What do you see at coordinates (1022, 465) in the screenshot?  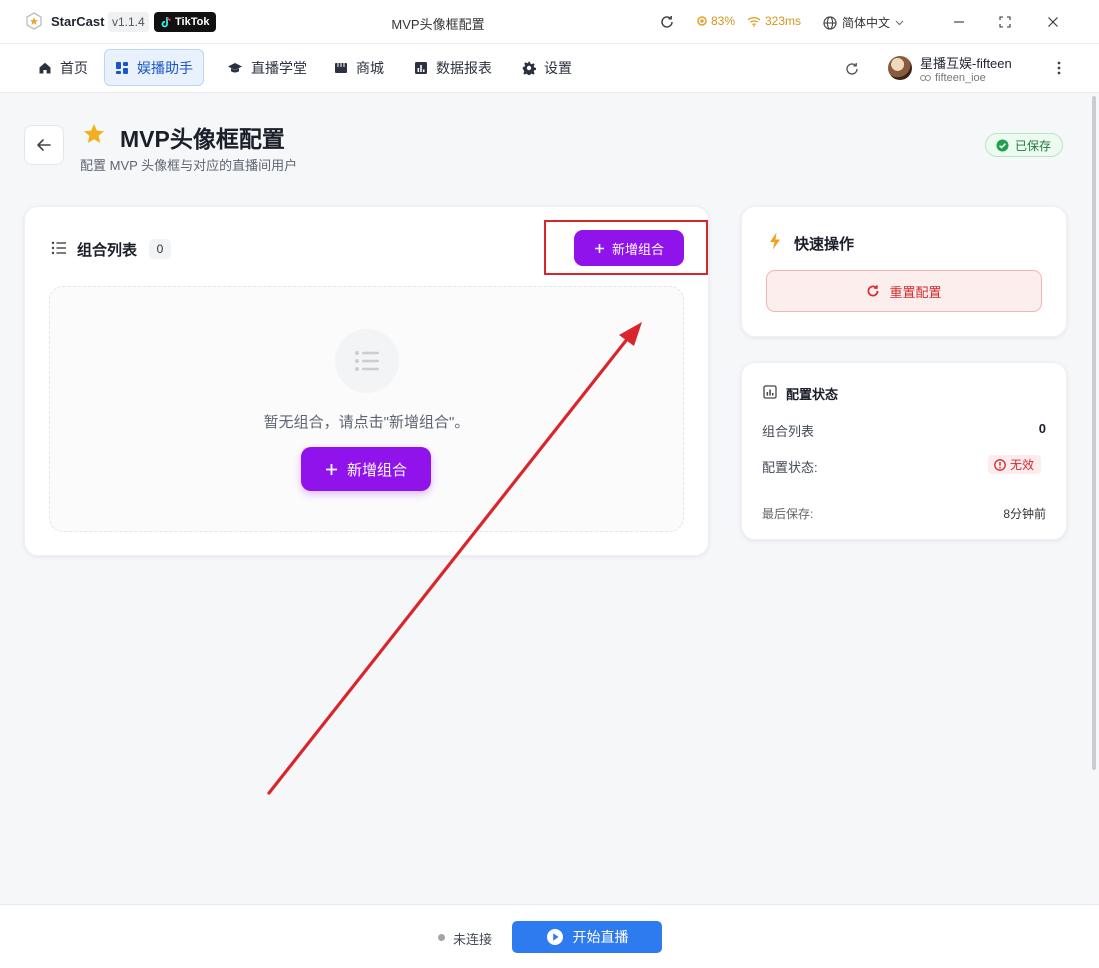 I see `invalid-label: 无效` at bounding box center [1022, 465].